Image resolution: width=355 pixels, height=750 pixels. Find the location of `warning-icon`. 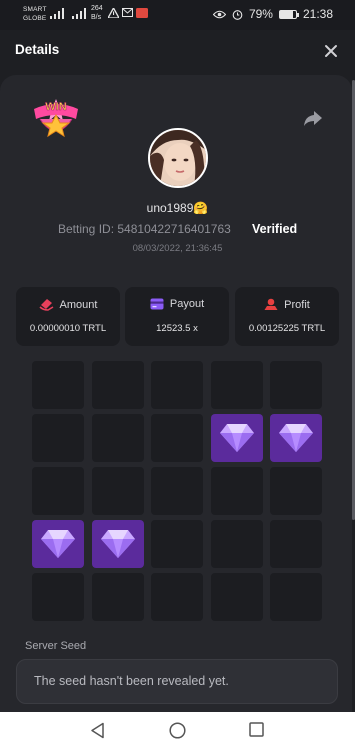

warning-icon is located at coordinates (113, 13).